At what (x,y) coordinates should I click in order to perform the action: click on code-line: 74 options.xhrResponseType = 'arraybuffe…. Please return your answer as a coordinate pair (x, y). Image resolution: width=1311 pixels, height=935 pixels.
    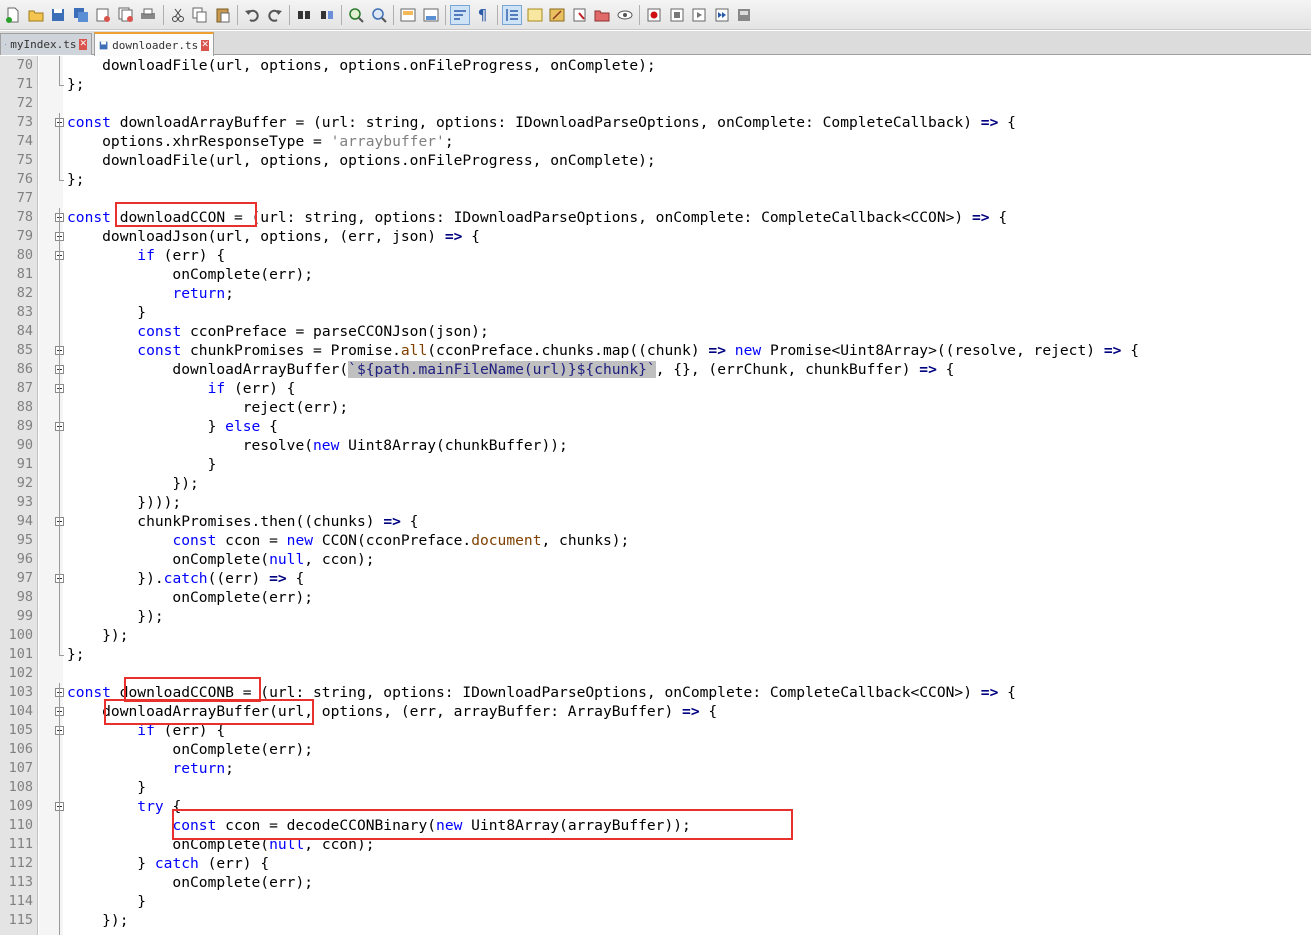
    Looking at the image, I should click on (655, 141).